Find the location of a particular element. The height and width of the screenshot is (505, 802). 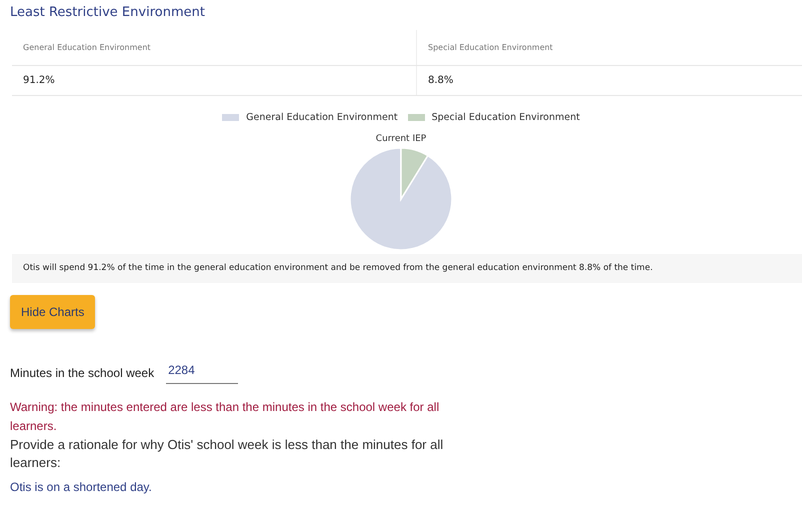

warning-text: Warning: the minutes entered are less than the minutes in the school week for all learners. is located at coordinates (225, 417).